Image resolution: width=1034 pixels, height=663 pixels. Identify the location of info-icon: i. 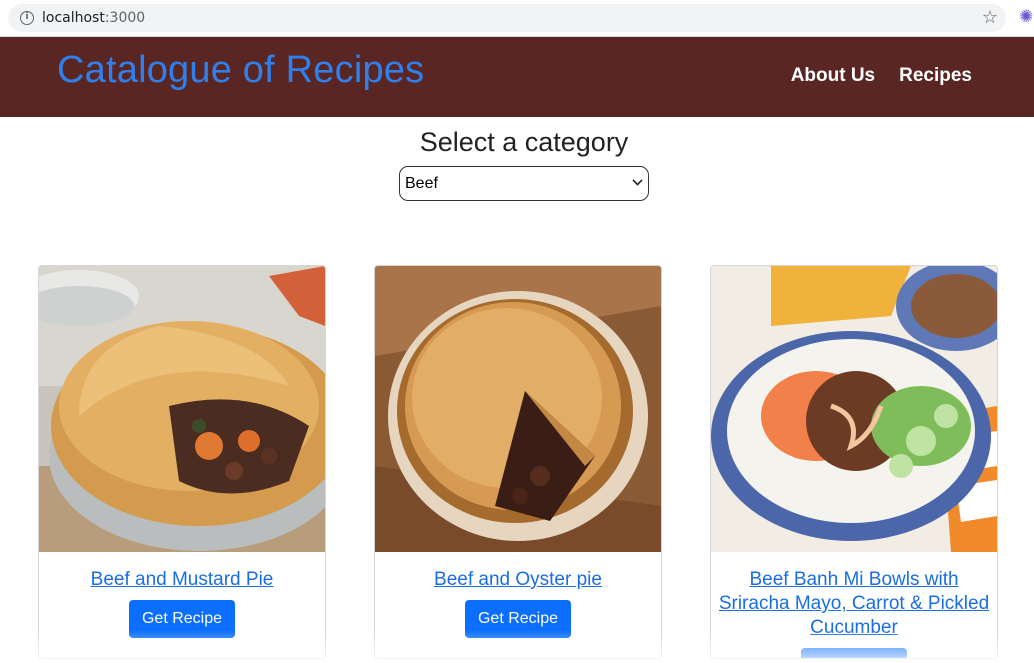
(27, 18).